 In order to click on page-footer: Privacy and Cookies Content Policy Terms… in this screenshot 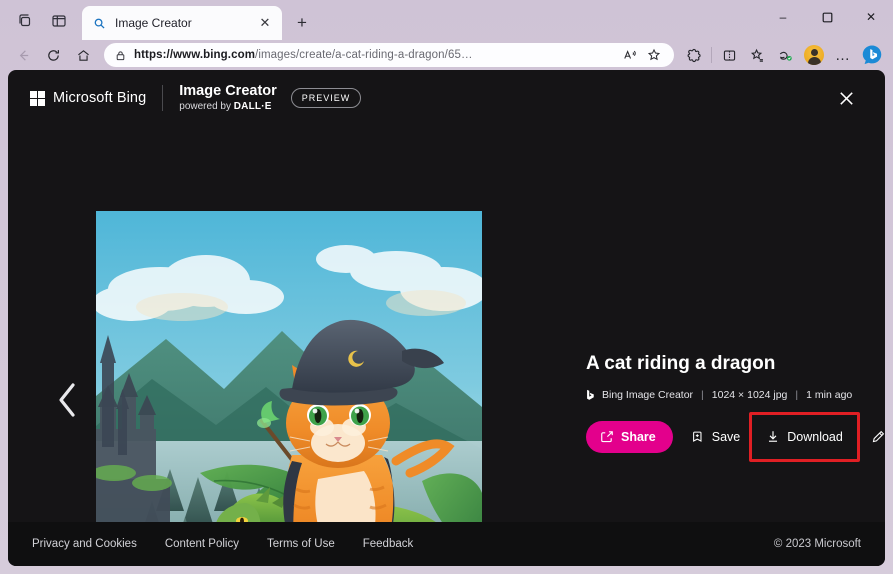, I will do `click(446, 544)`.